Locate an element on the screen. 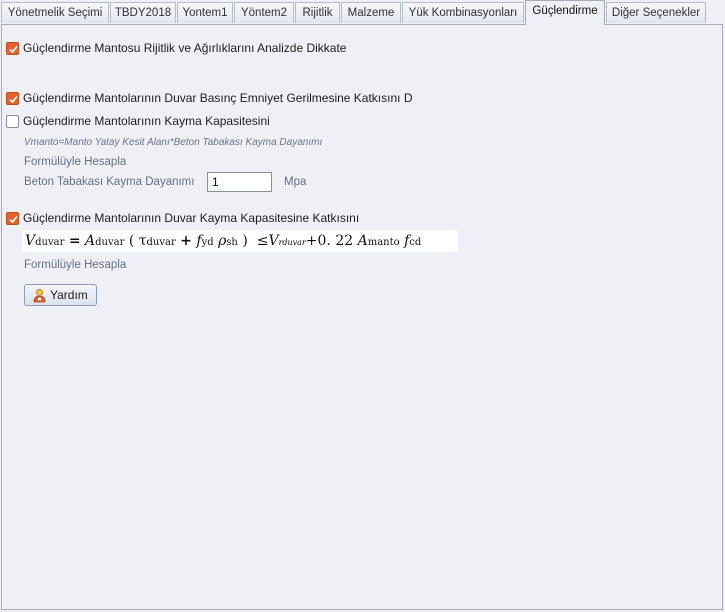  unit-label: Mpa is located at coordinates (295, 182).